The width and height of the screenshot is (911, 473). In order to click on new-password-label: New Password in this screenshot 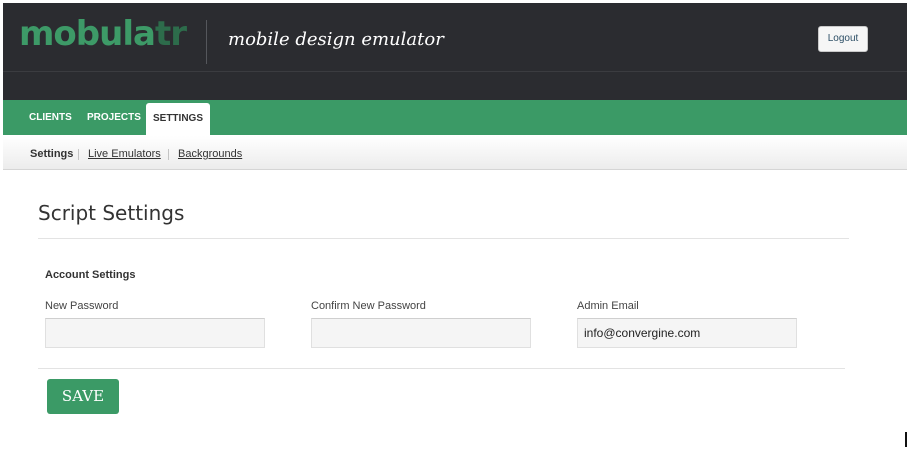, I will do `click(82, 306)`.